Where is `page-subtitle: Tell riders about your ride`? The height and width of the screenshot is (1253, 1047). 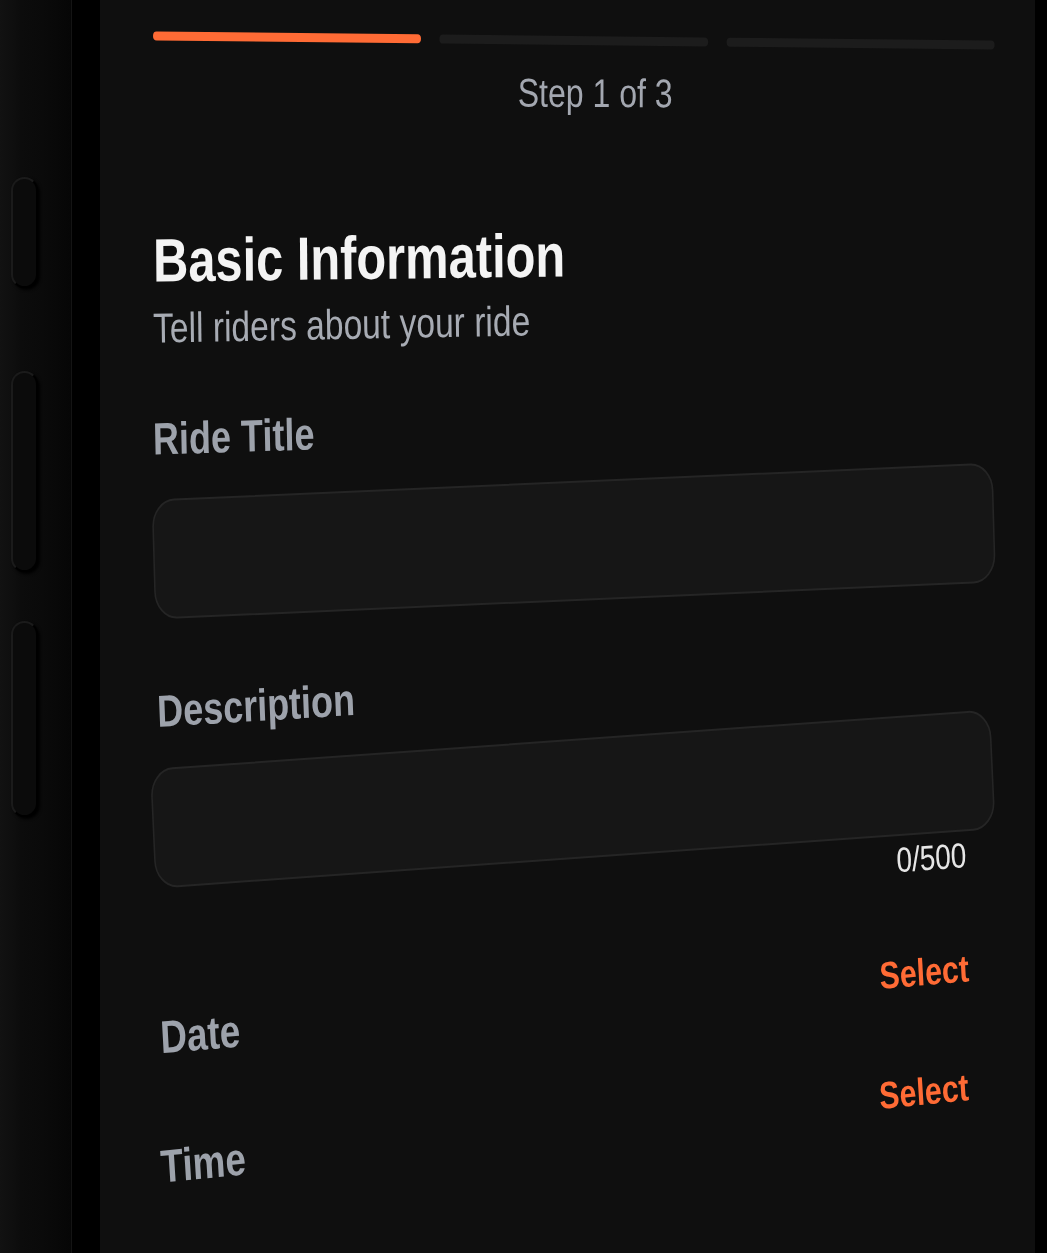
page-subtitle: Tell riders about your ride is located at coordinates (341, 325).